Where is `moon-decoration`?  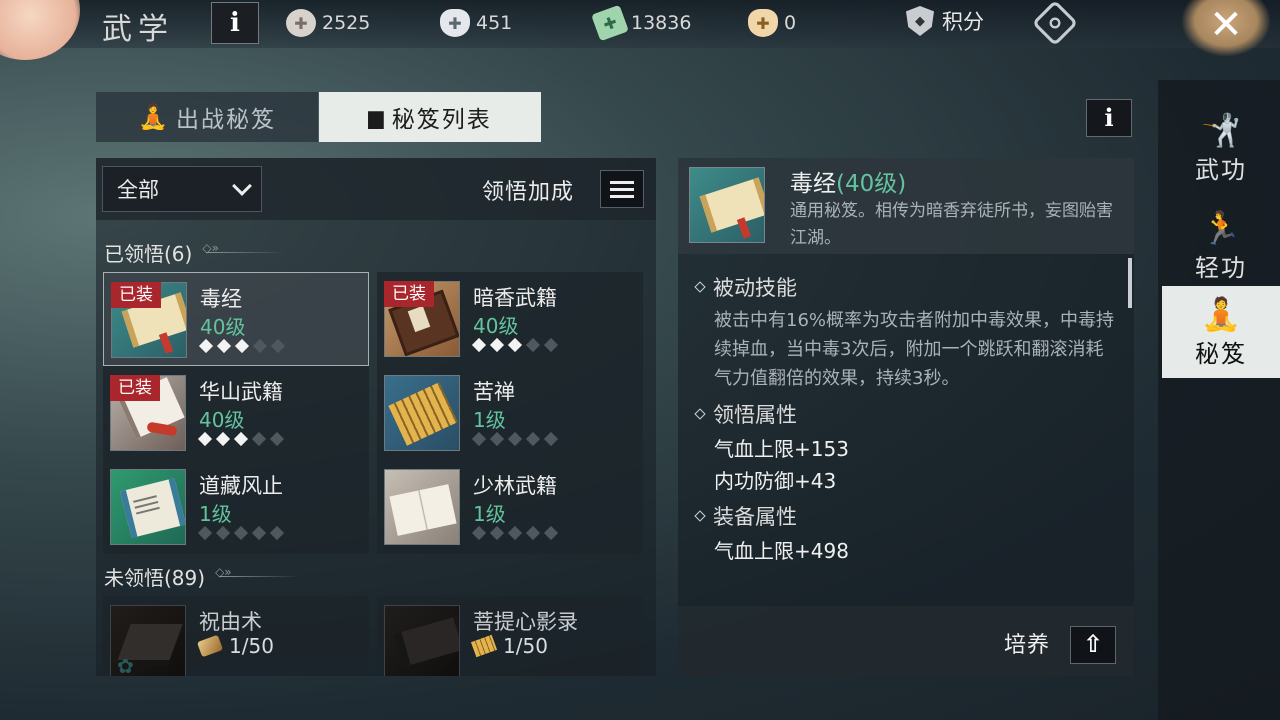
moon-decoration is located at coordinates (40, 30).